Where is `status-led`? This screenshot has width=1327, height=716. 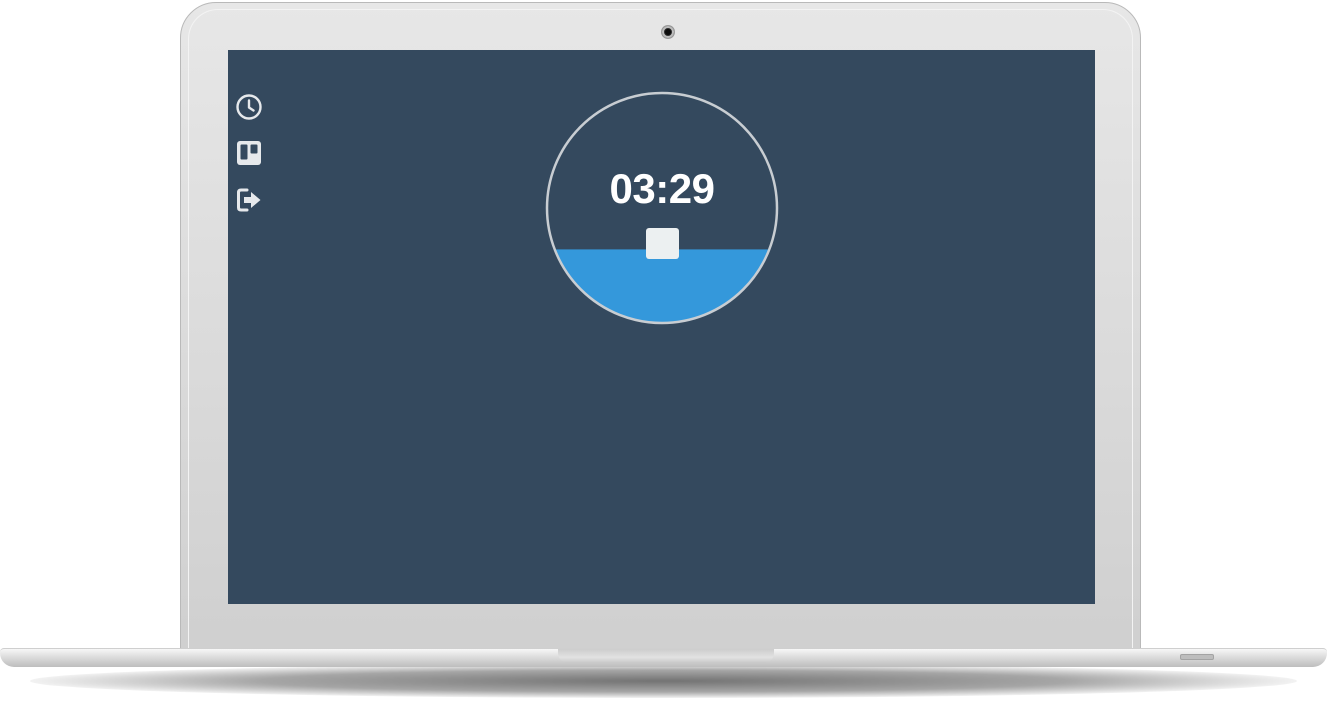
status-led is located at coordinates (1197, 657).